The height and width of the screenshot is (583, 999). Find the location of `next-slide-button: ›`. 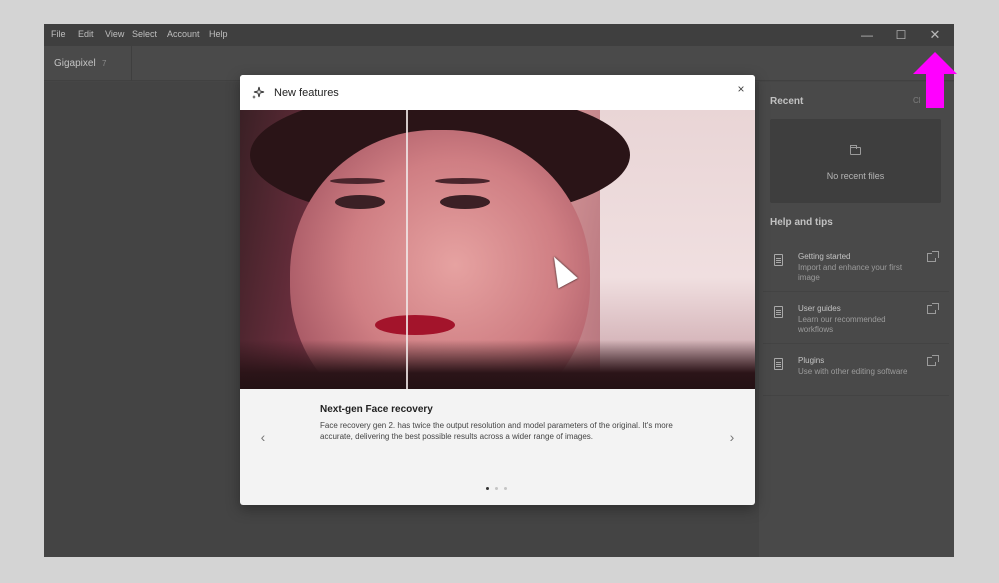

next-slide-button: › is located at coordinates (732, 437).